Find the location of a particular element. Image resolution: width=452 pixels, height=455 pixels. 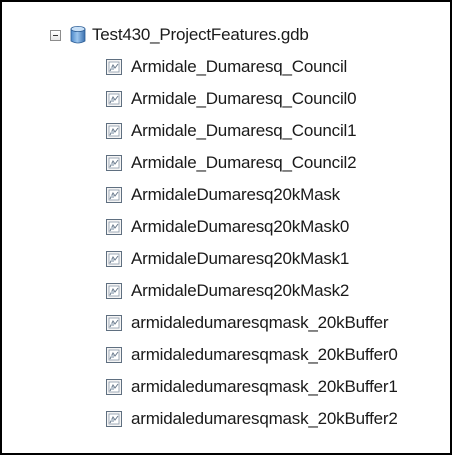

tree-node-label: Test430_ProjectFeatures.gdb is located at coordinates (200, 34).